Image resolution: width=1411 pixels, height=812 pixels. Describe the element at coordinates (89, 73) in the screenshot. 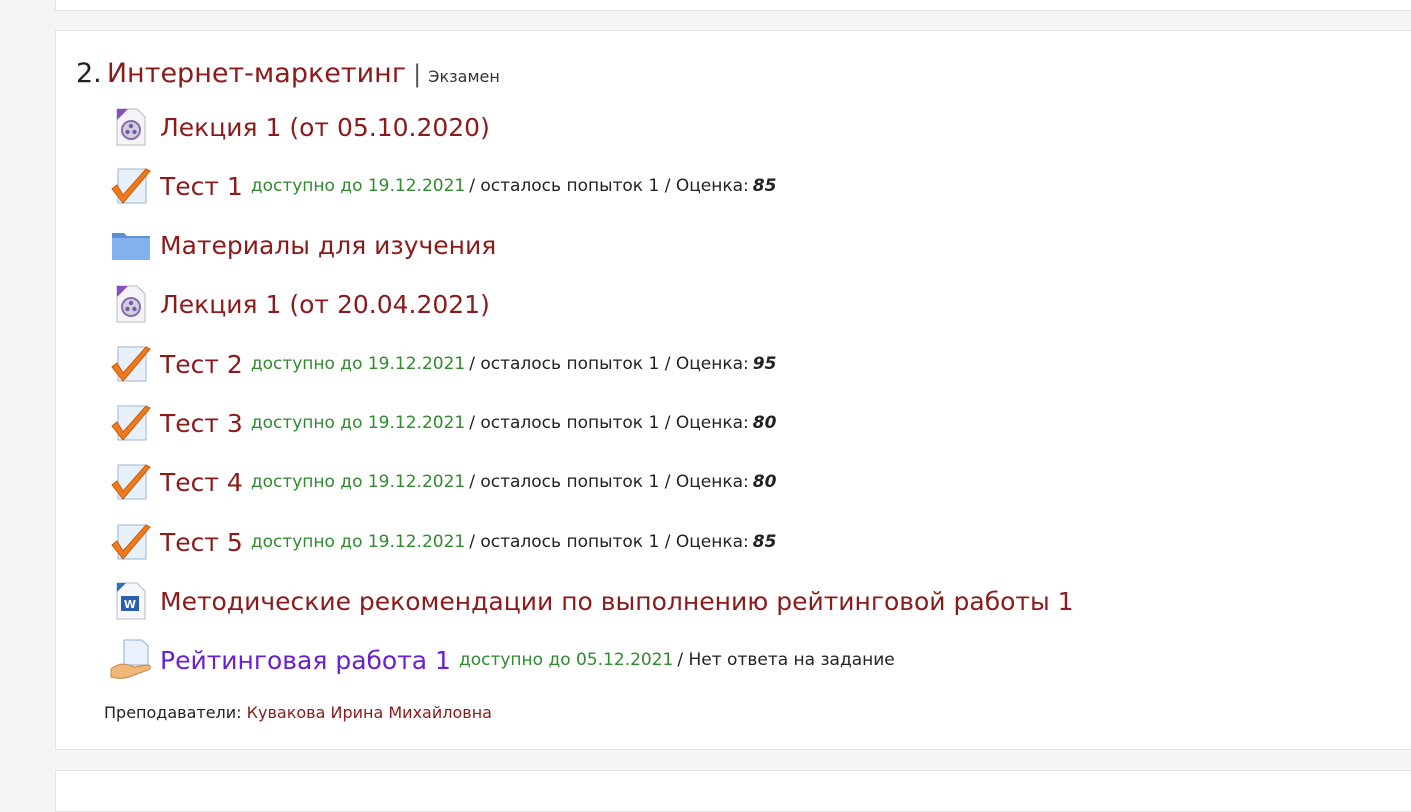

I see `course-number: 2.` at that location.